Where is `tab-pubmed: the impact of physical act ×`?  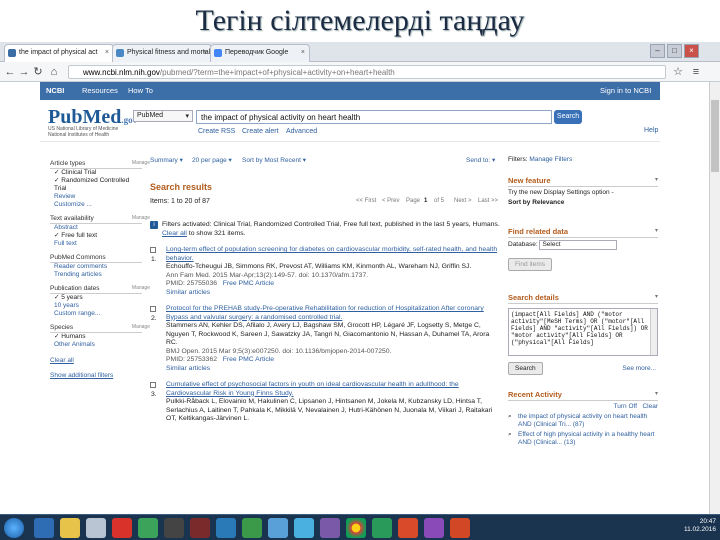
tab-pubmed: the impact of physical act × is located at coordinates (59, 53).